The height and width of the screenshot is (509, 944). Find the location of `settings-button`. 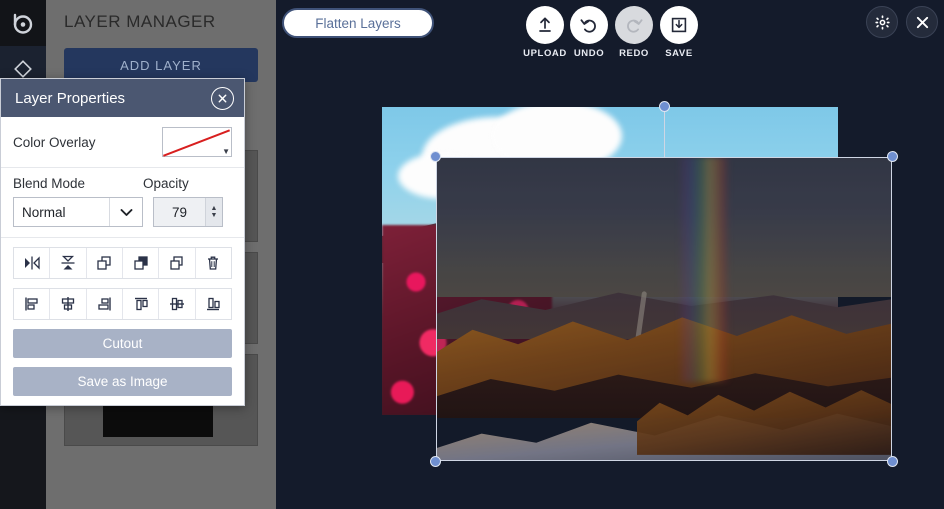

settings-button is located at coordinates (882, 22).